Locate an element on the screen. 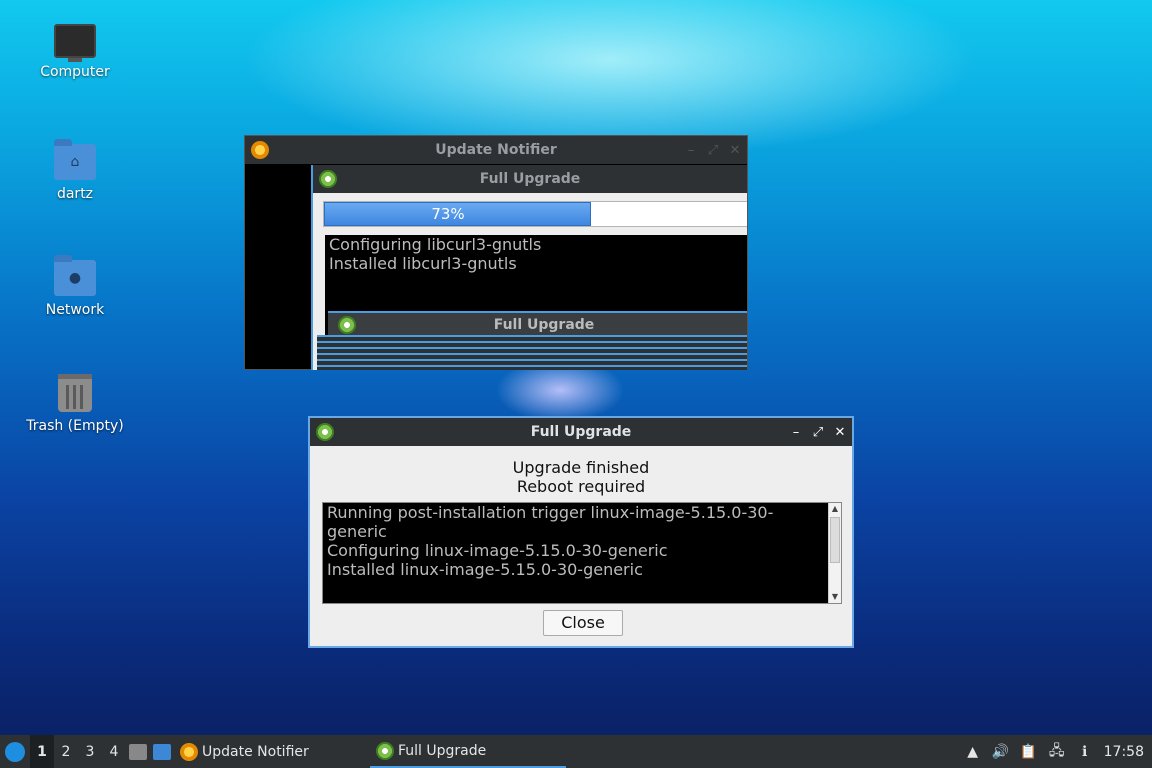  network-folder-icon: ● is located at coordinates (75, 275).